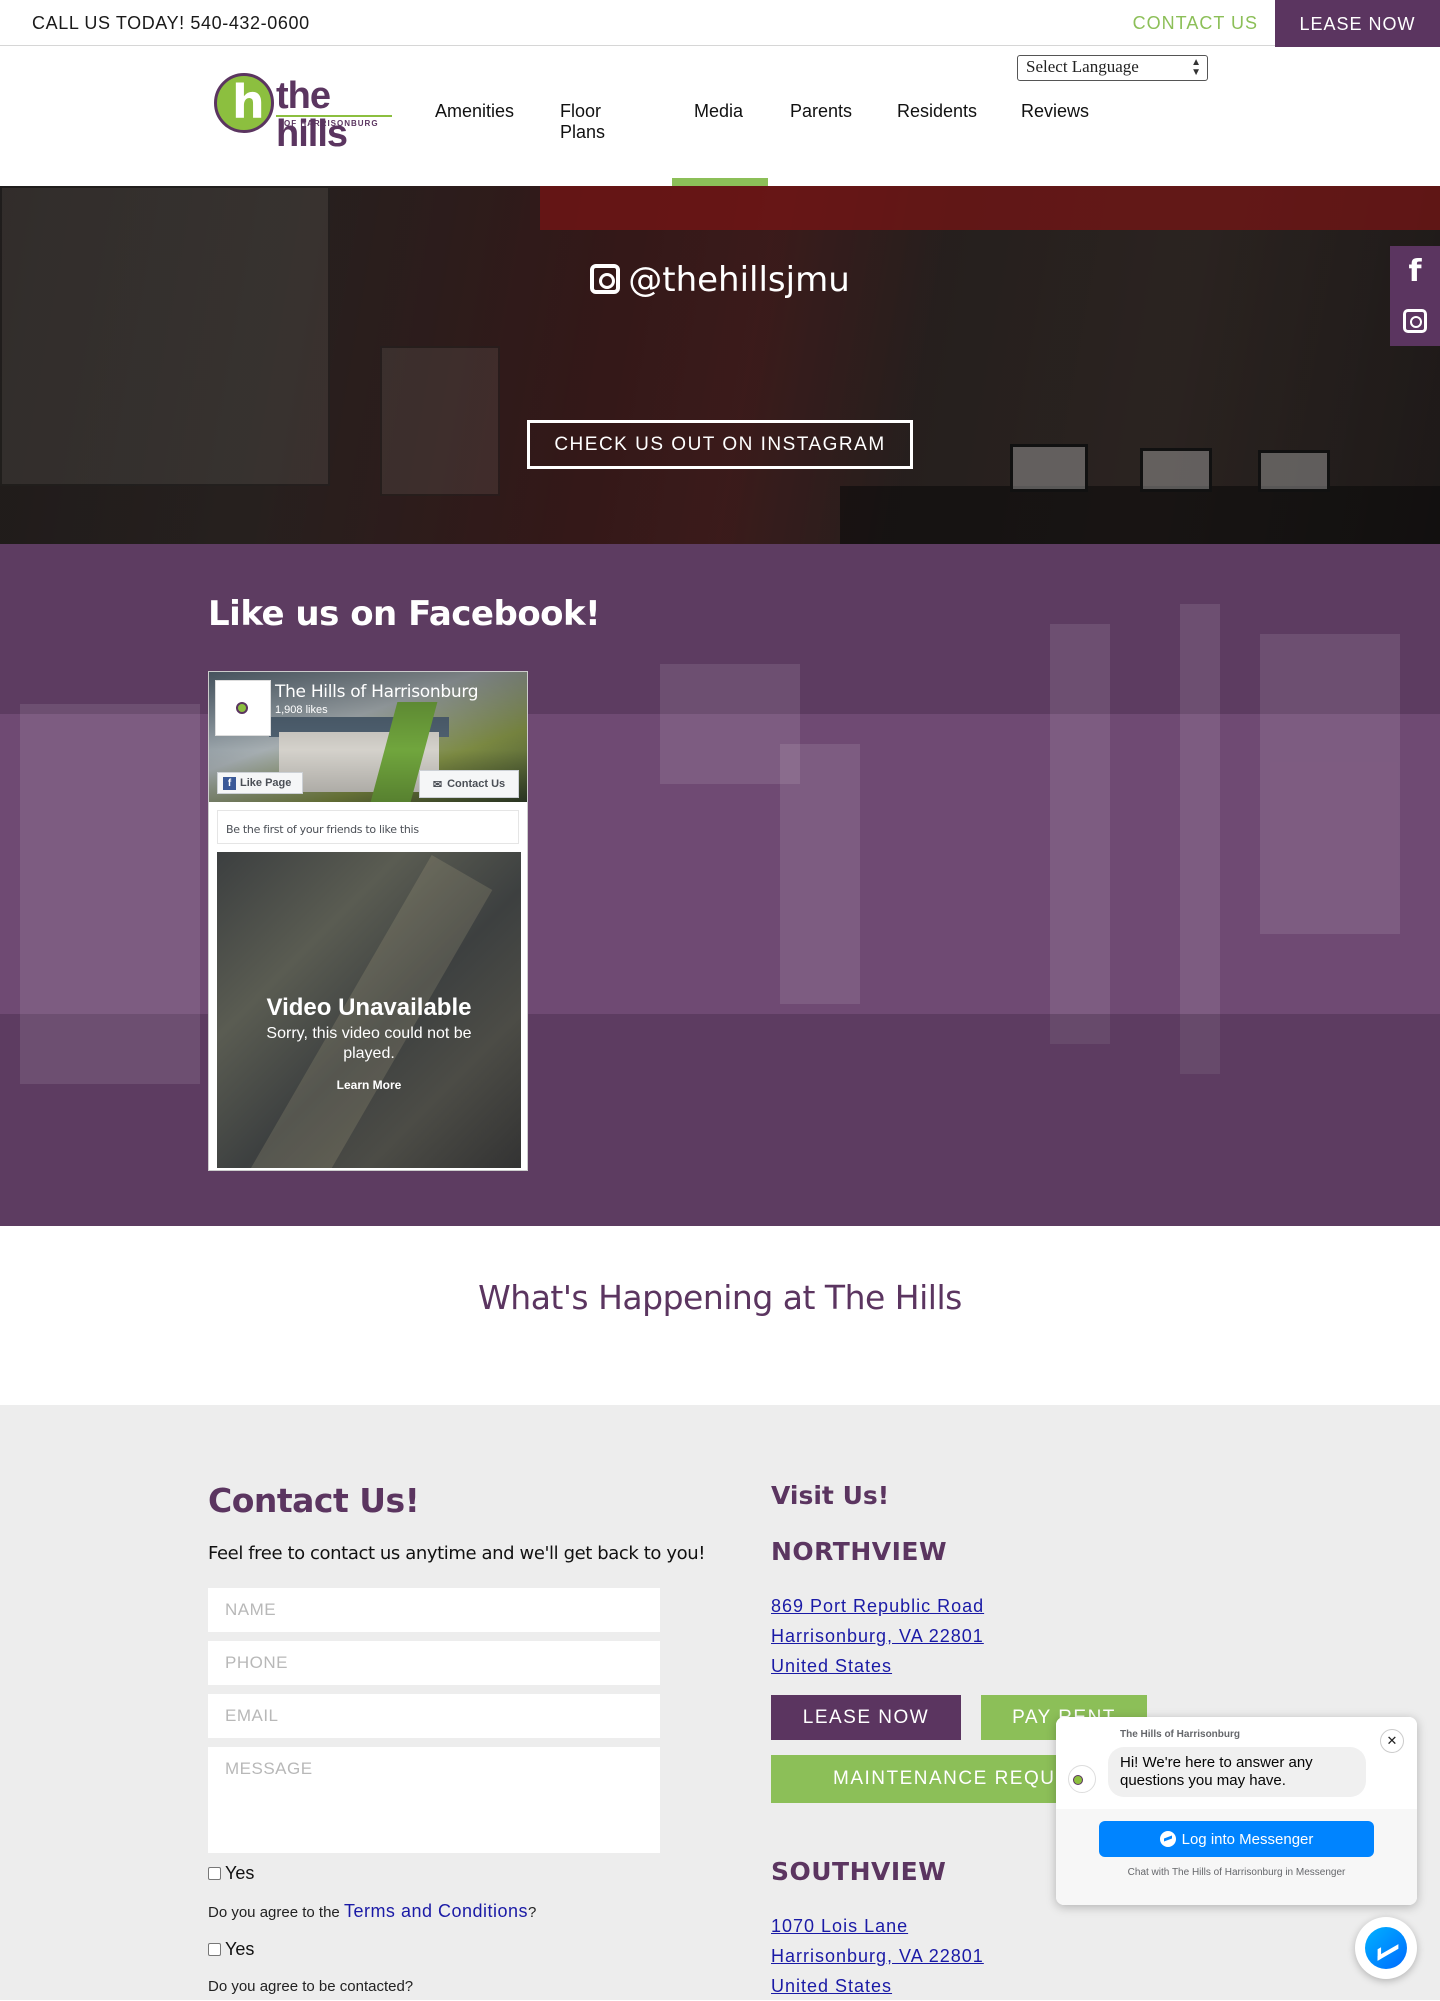 This screenshot has width=1440, height=2001. I want to click on contact-checkbox-label: Yes, so click(240, 1949).